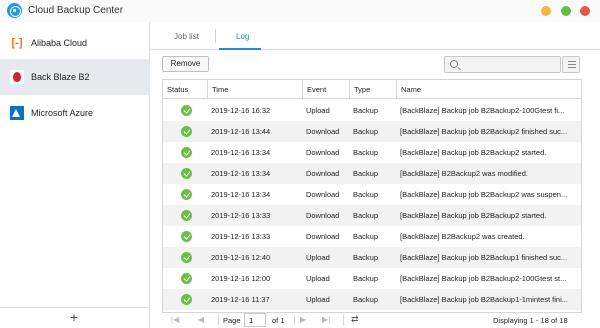 This screenshot has height=328, width=600. Describe the element at coordinates (509, 64) in the screenshot. I see `search-input` at that location.